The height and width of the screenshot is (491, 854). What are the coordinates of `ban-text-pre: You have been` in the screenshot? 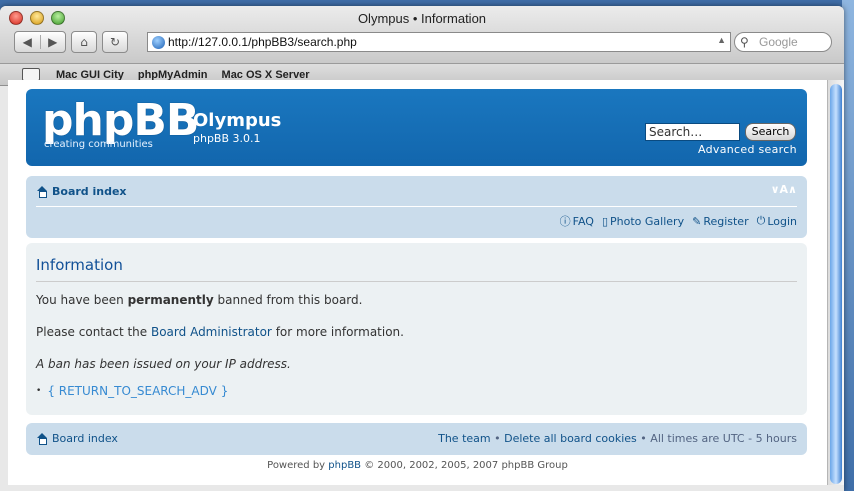 It's located at (82, 300).